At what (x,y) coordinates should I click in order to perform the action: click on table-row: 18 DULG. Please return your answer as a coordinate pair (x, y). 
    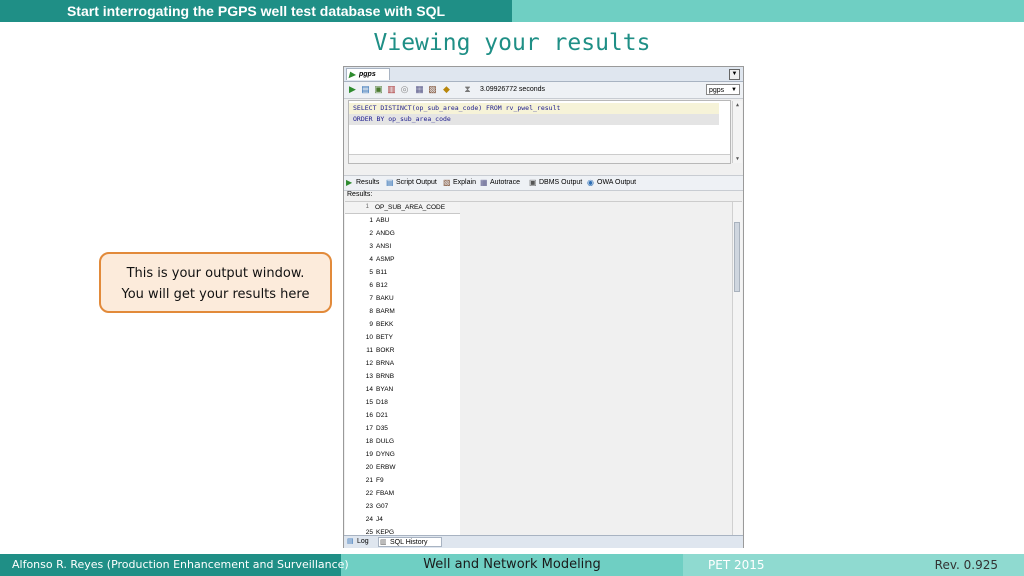
    Looking at the image, I should click on (402, 441).